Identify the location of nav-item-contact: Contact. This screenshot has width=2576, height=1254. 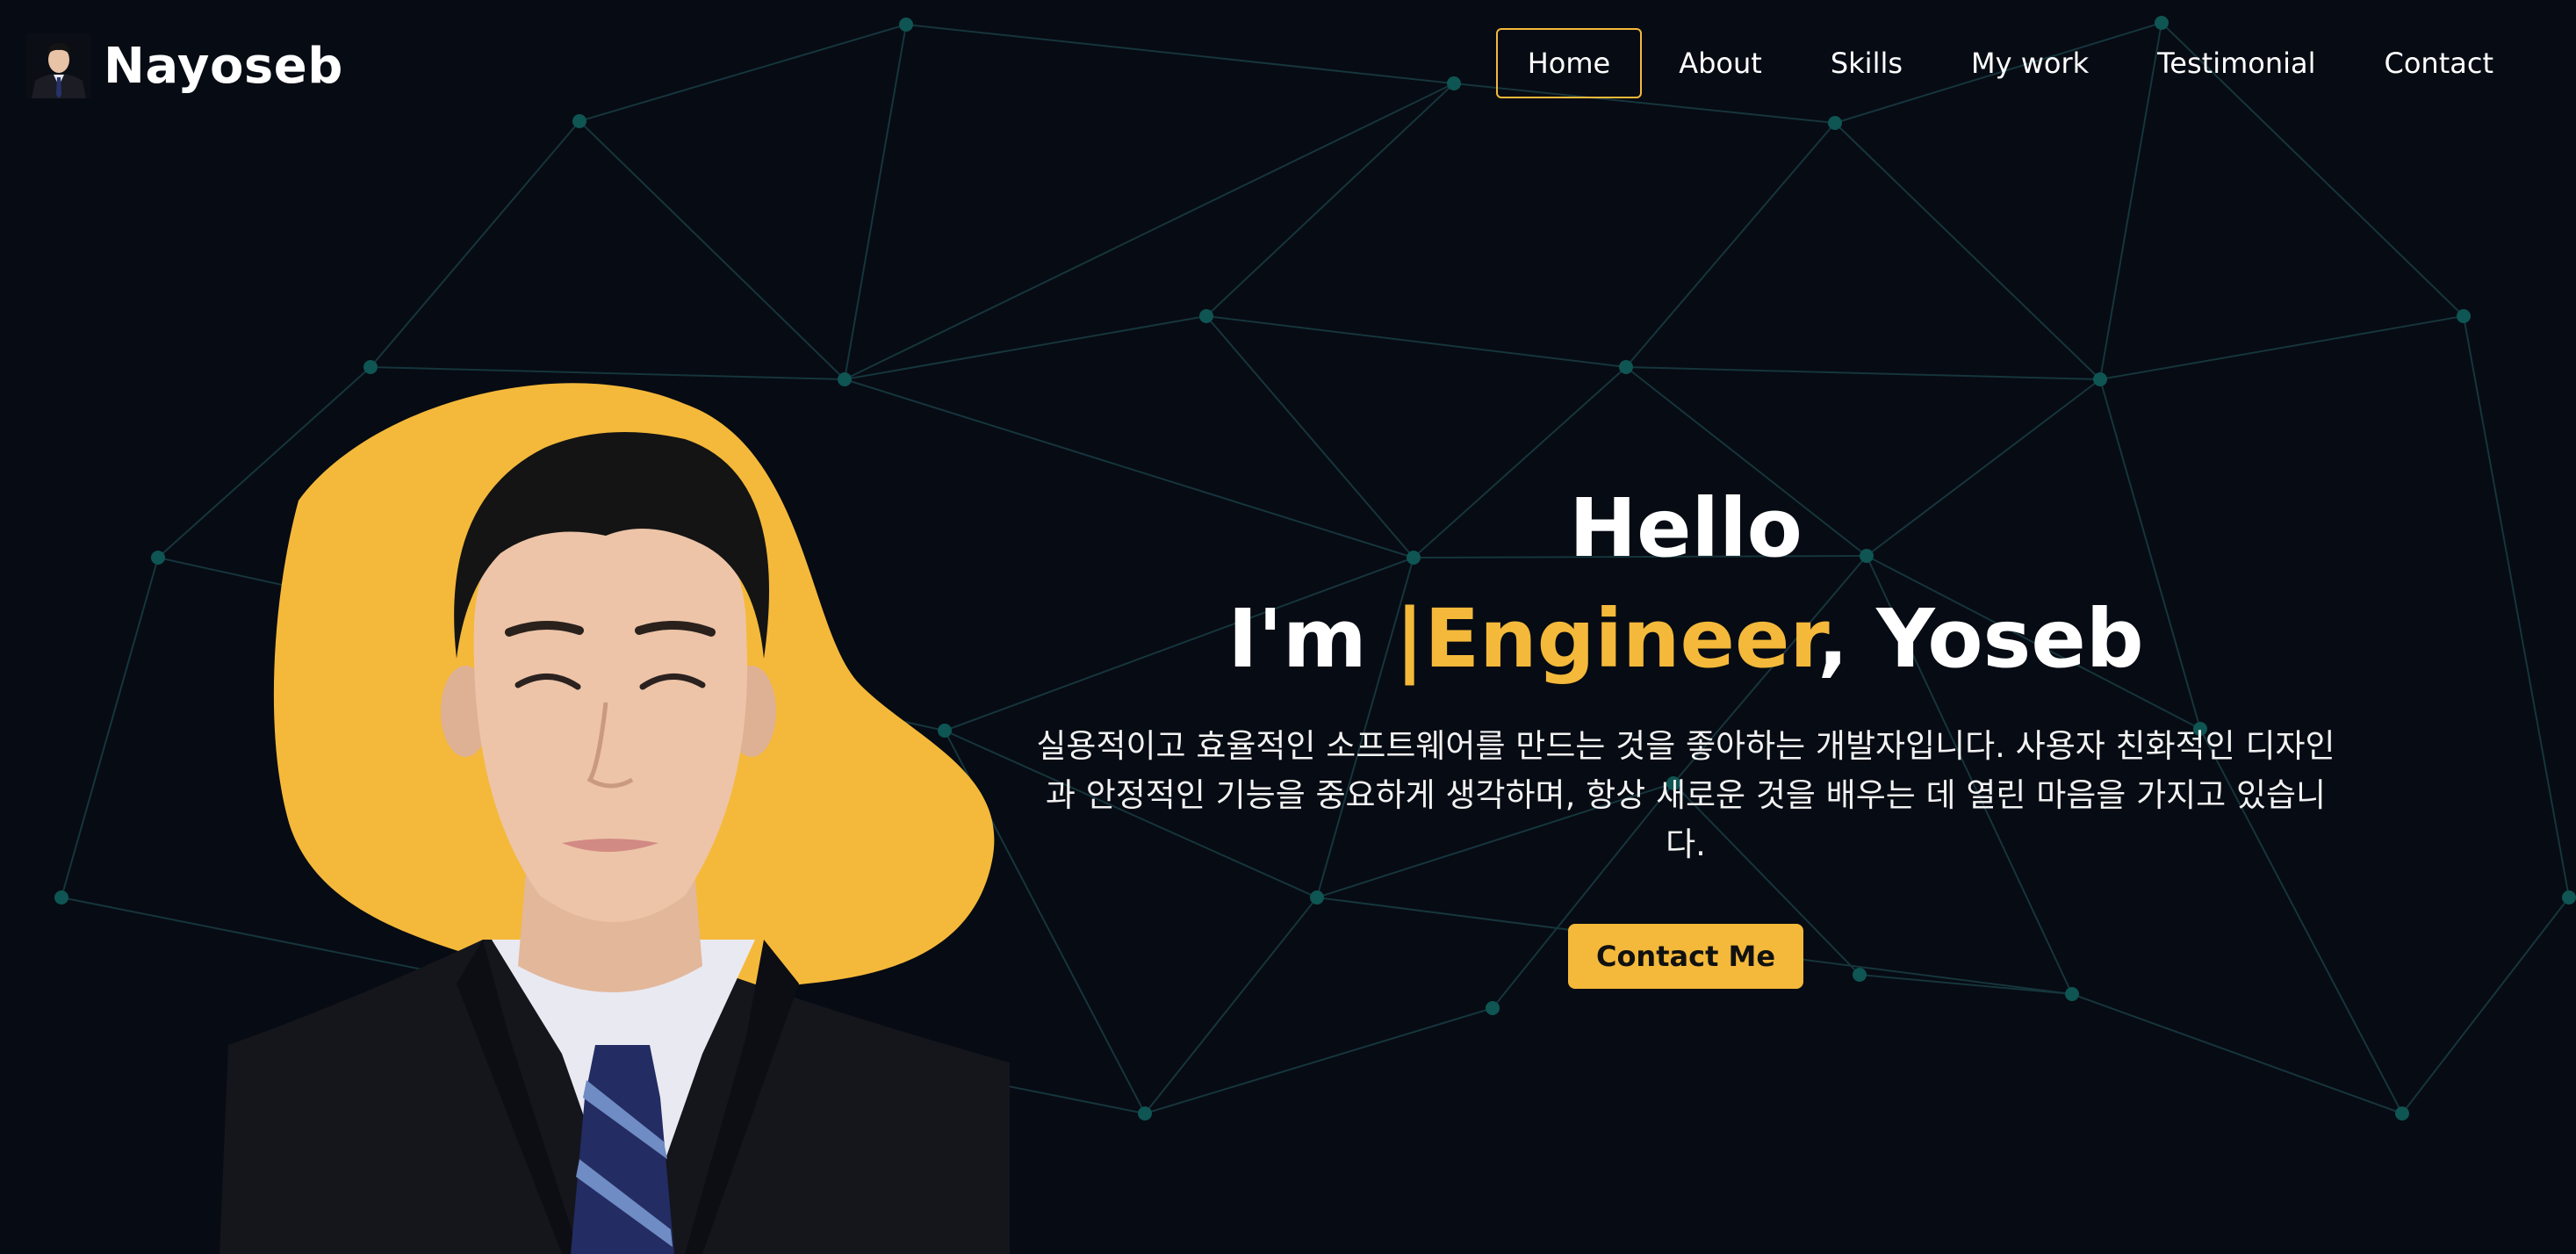
(2439, 63).